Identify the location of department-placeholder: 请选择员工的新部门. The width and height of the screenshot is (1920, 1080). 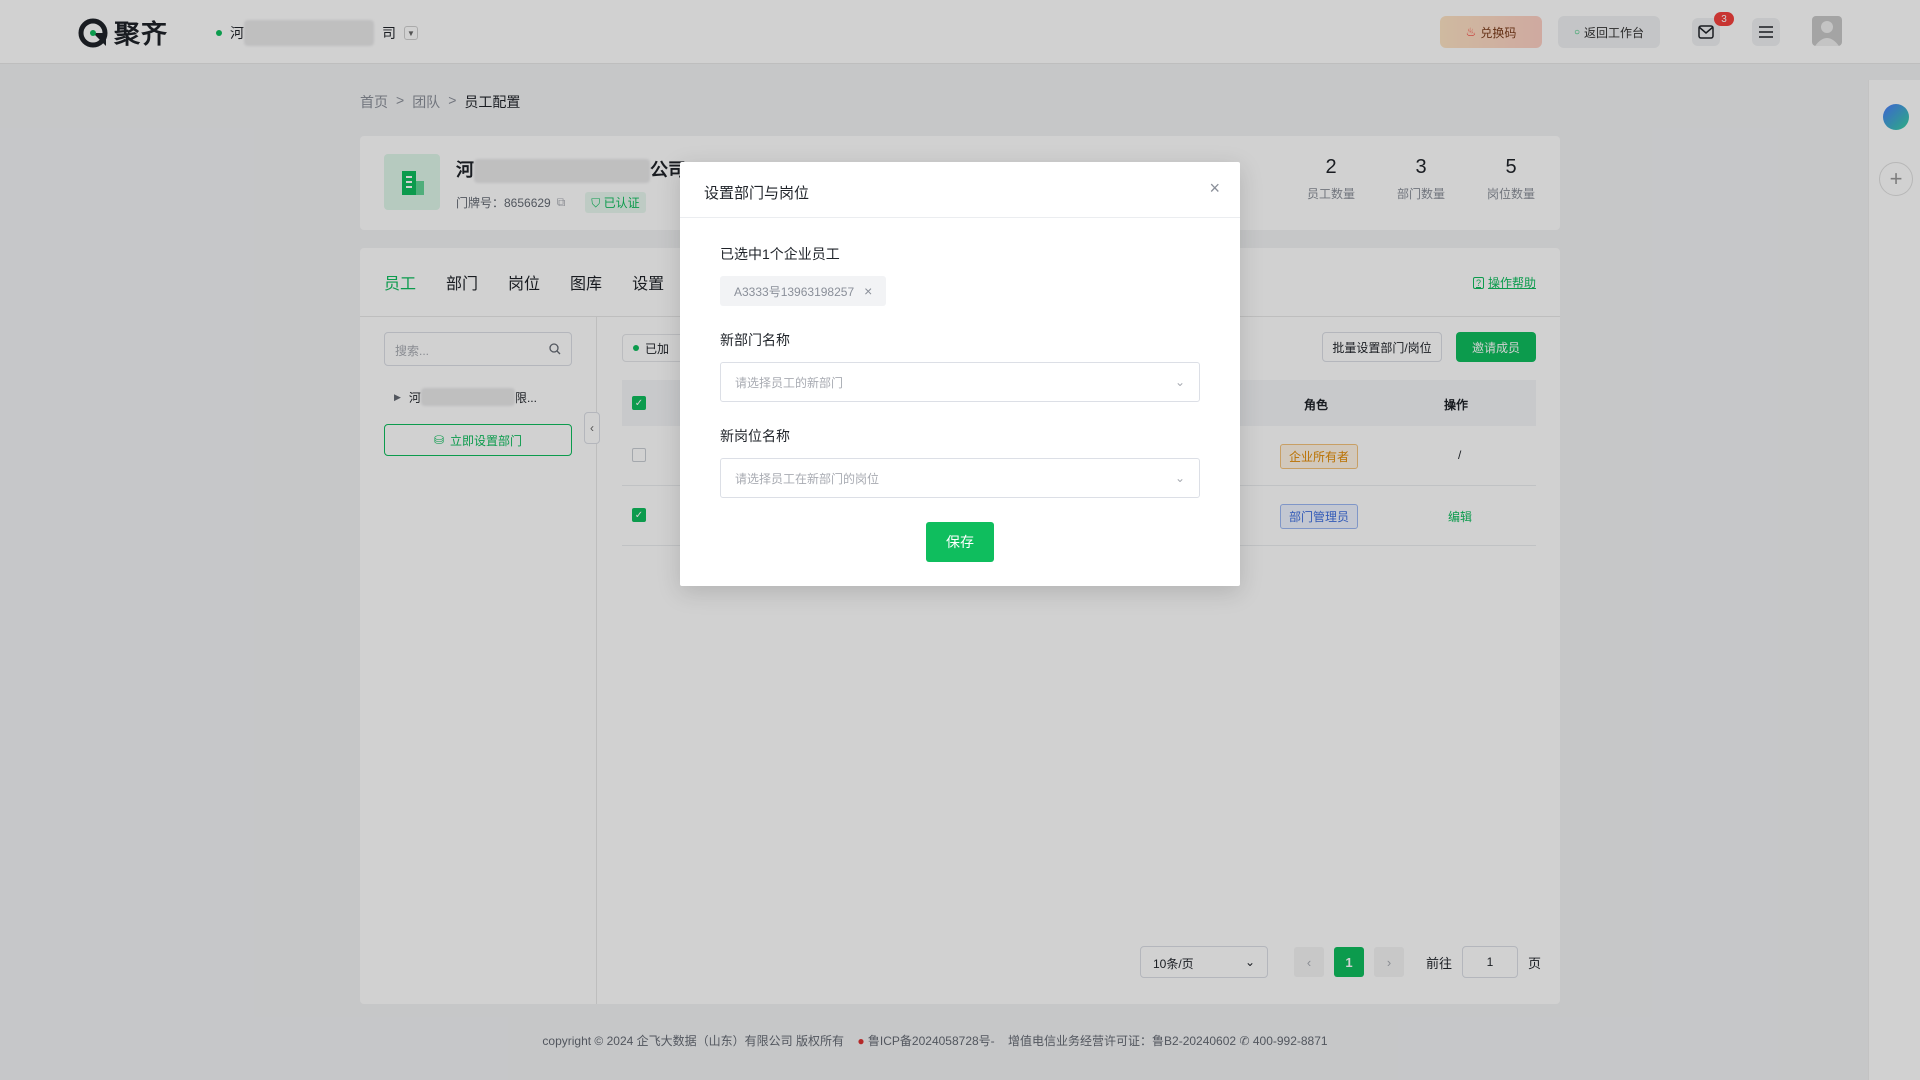
(789, 382).